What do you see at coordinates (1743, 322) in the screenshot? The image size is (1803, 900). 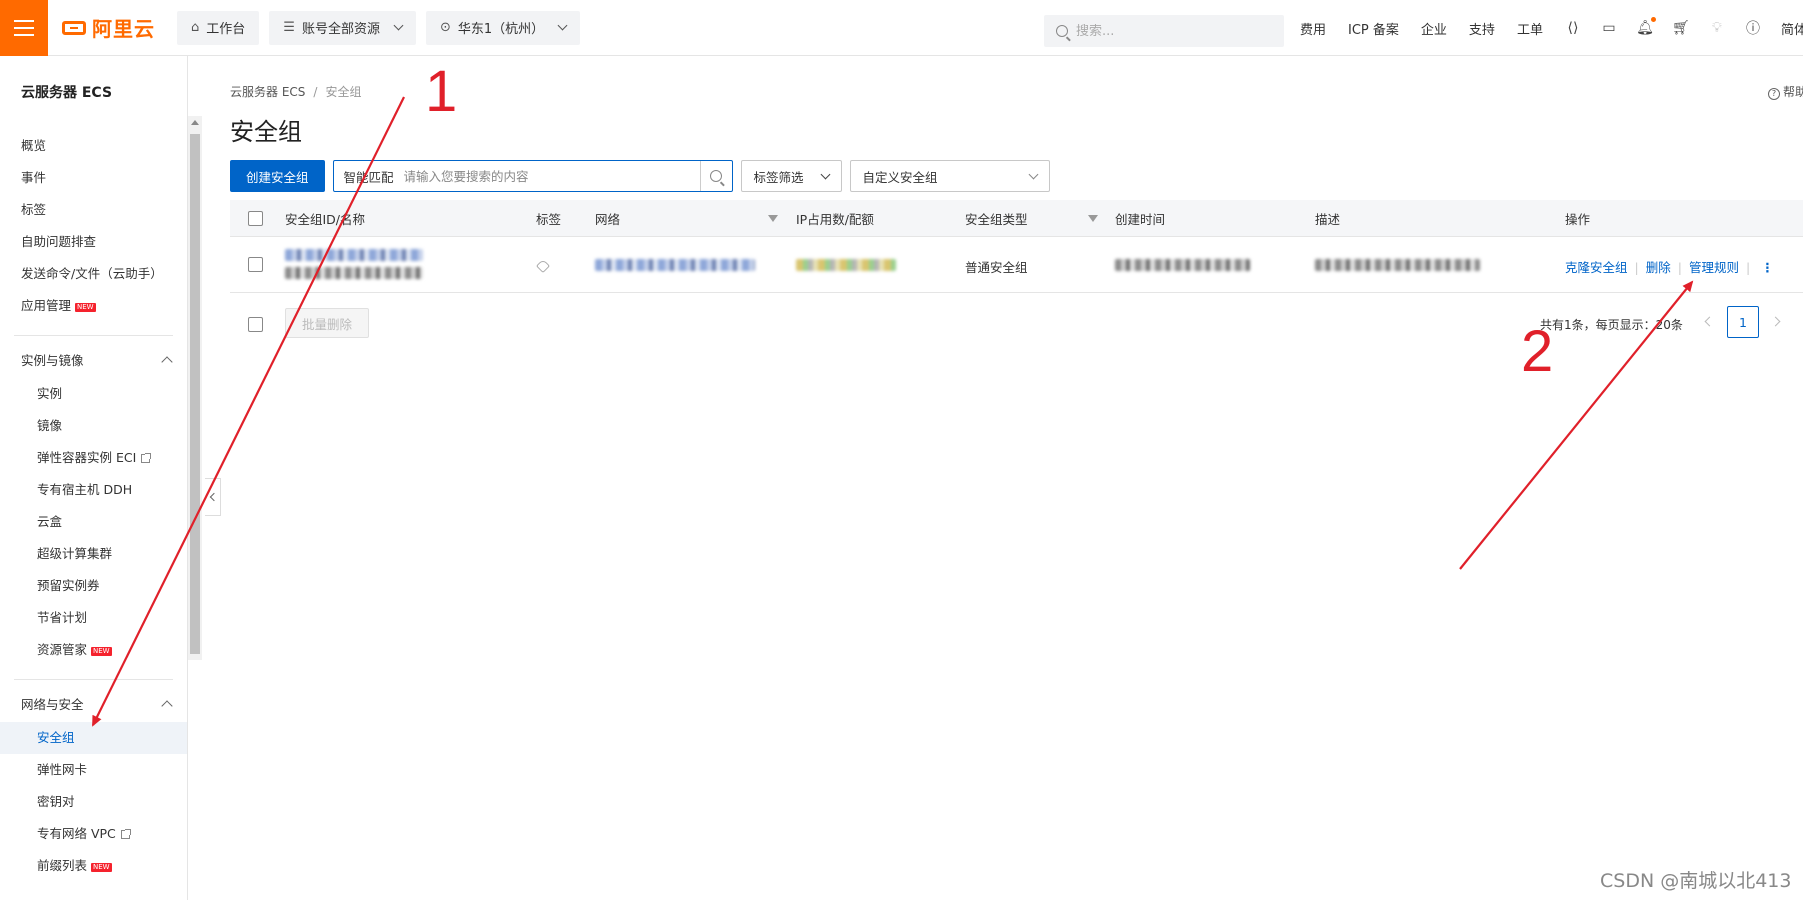 I see `page-number-button: 1` at bounding box center [1743, 322].